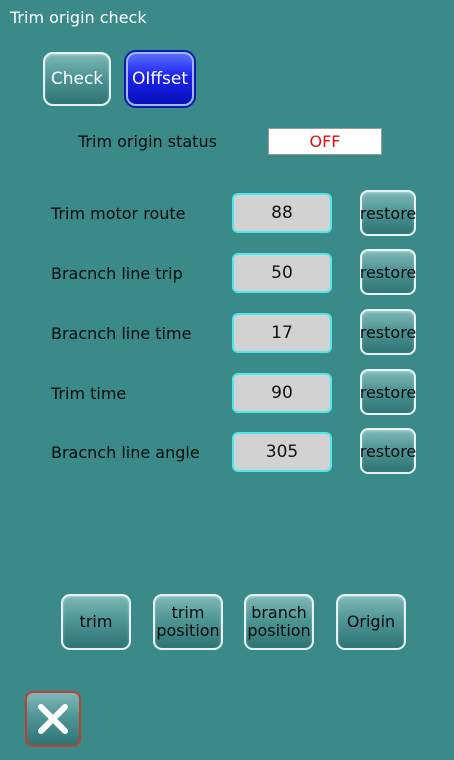  I want to click on branch-line-trip-label: Bracnch line trip, so click(117, 273).